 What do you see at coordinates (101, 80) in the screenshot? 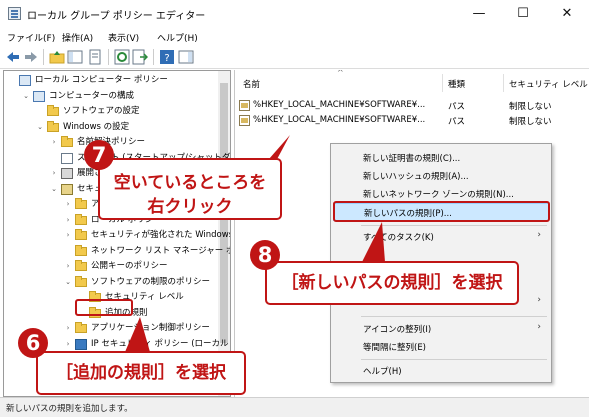
I see `tree-item-label: ローカル コンピューター ポリシー` at bounding box center [101, 80].